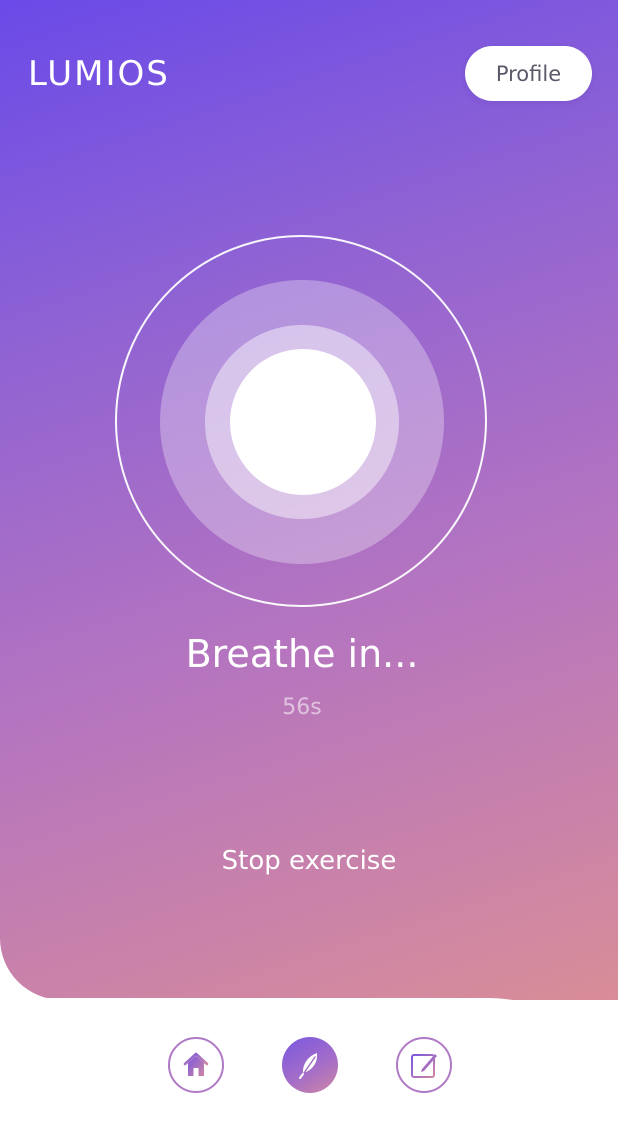 This screenshot has height=1128, width=618. What do you see at coordinates (303, 422) in the screenshot?
I see `breathing-circle-core` at bounding box center [303, 422].